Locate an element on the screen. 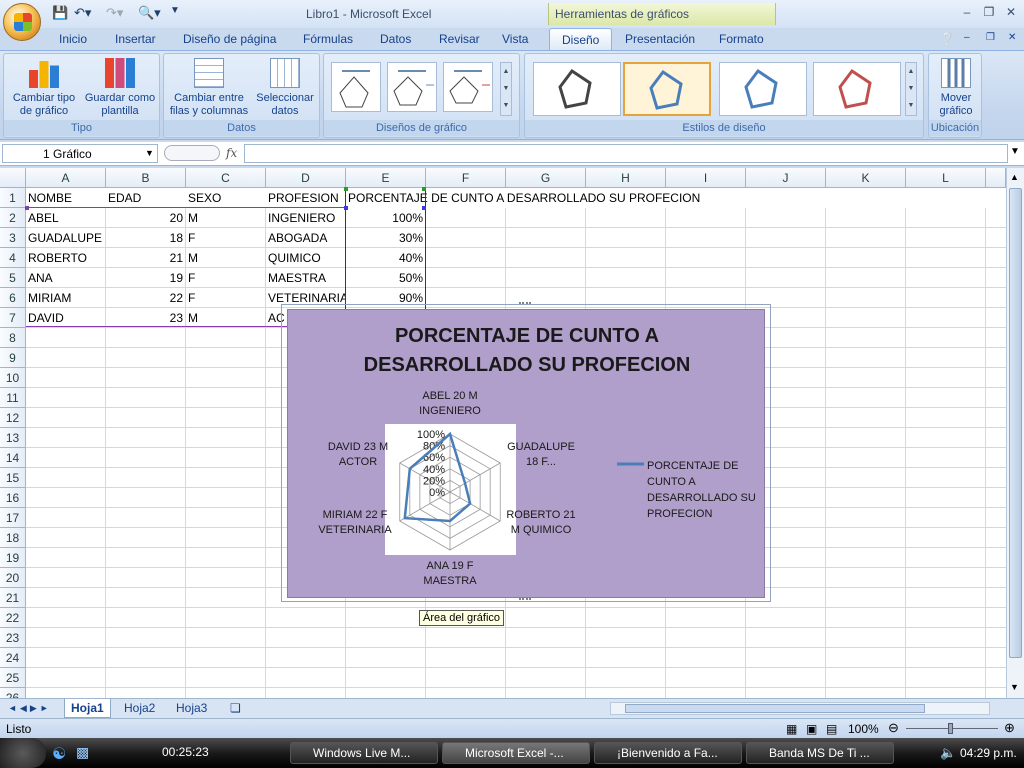  ie-quicklaunch-icon: ☯ is located at coordinates (59, 754).